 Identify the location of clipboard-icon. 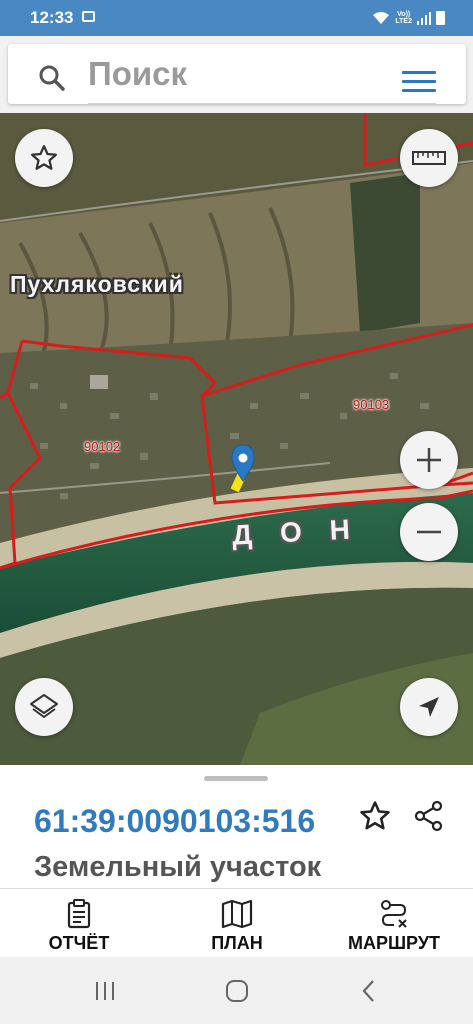
(79, 914).